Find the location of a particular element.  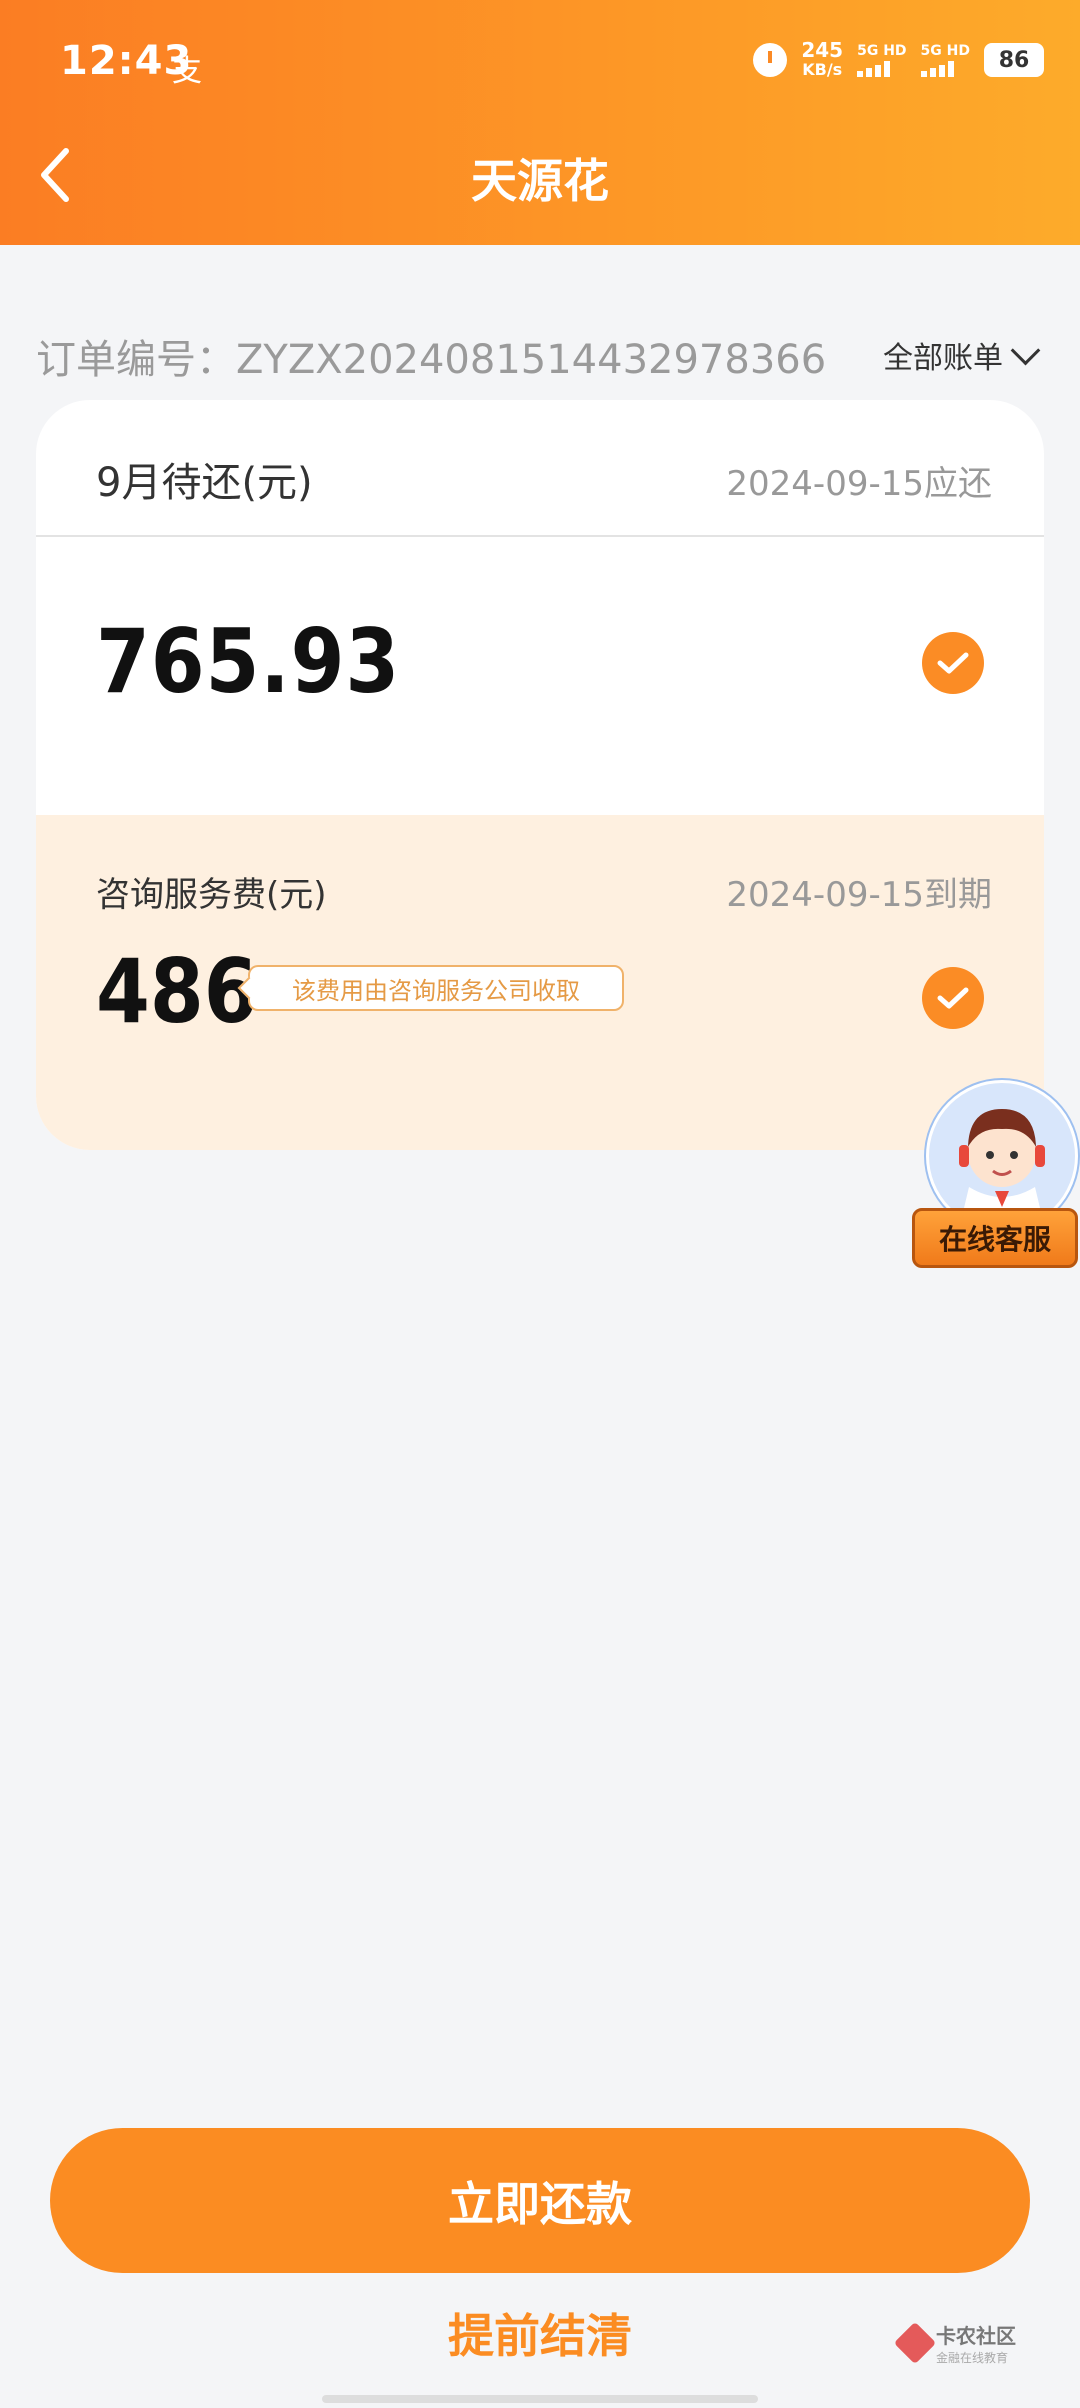

bill-check-icon is located at coordinates (953, 663).